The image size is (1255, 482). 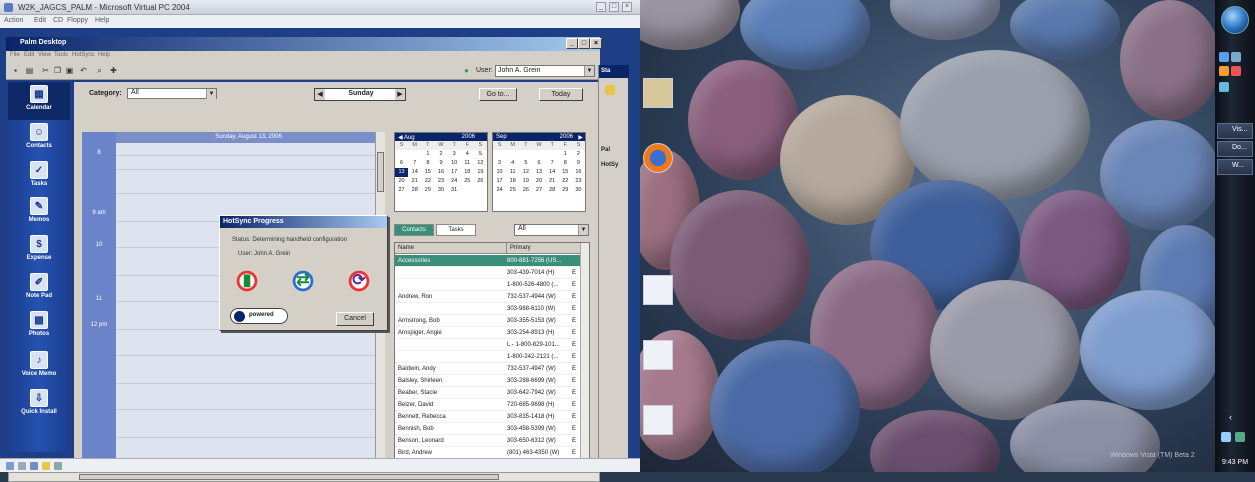 What do you see at coordinates (627, 7) in the screenshot?
I see `close-button: ×` at bounding box center [627, 7].